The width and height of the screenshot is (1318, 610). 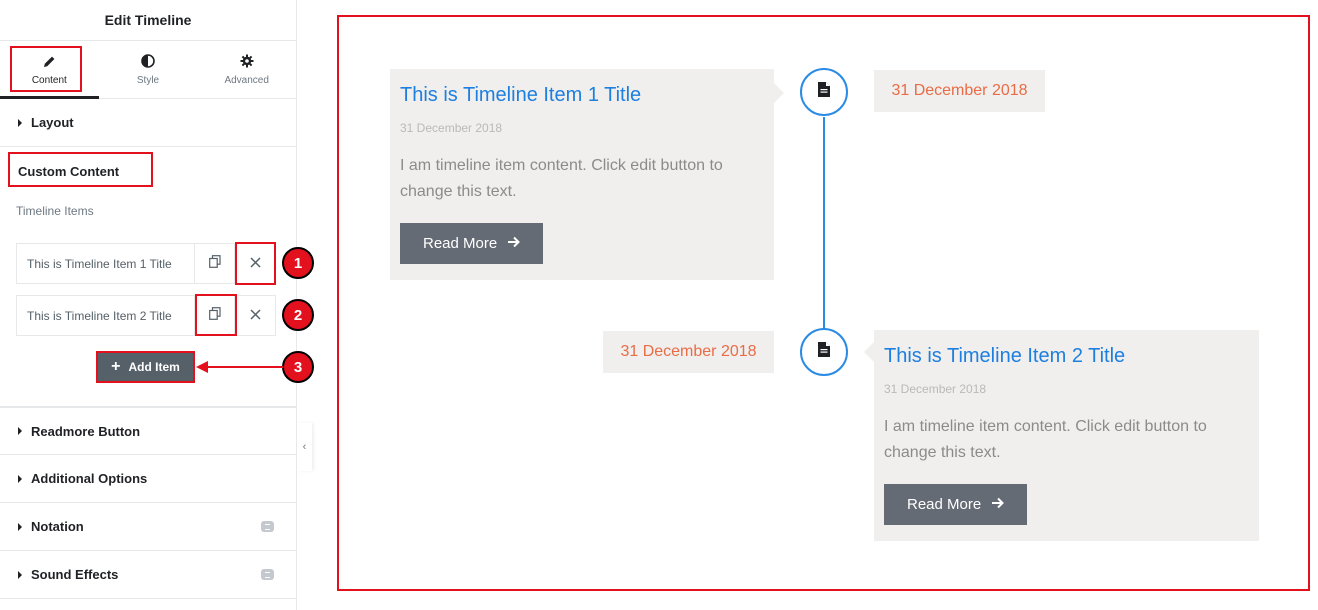 I want to click on section-additional-options: Additional Options, so click(x=148, y=479).